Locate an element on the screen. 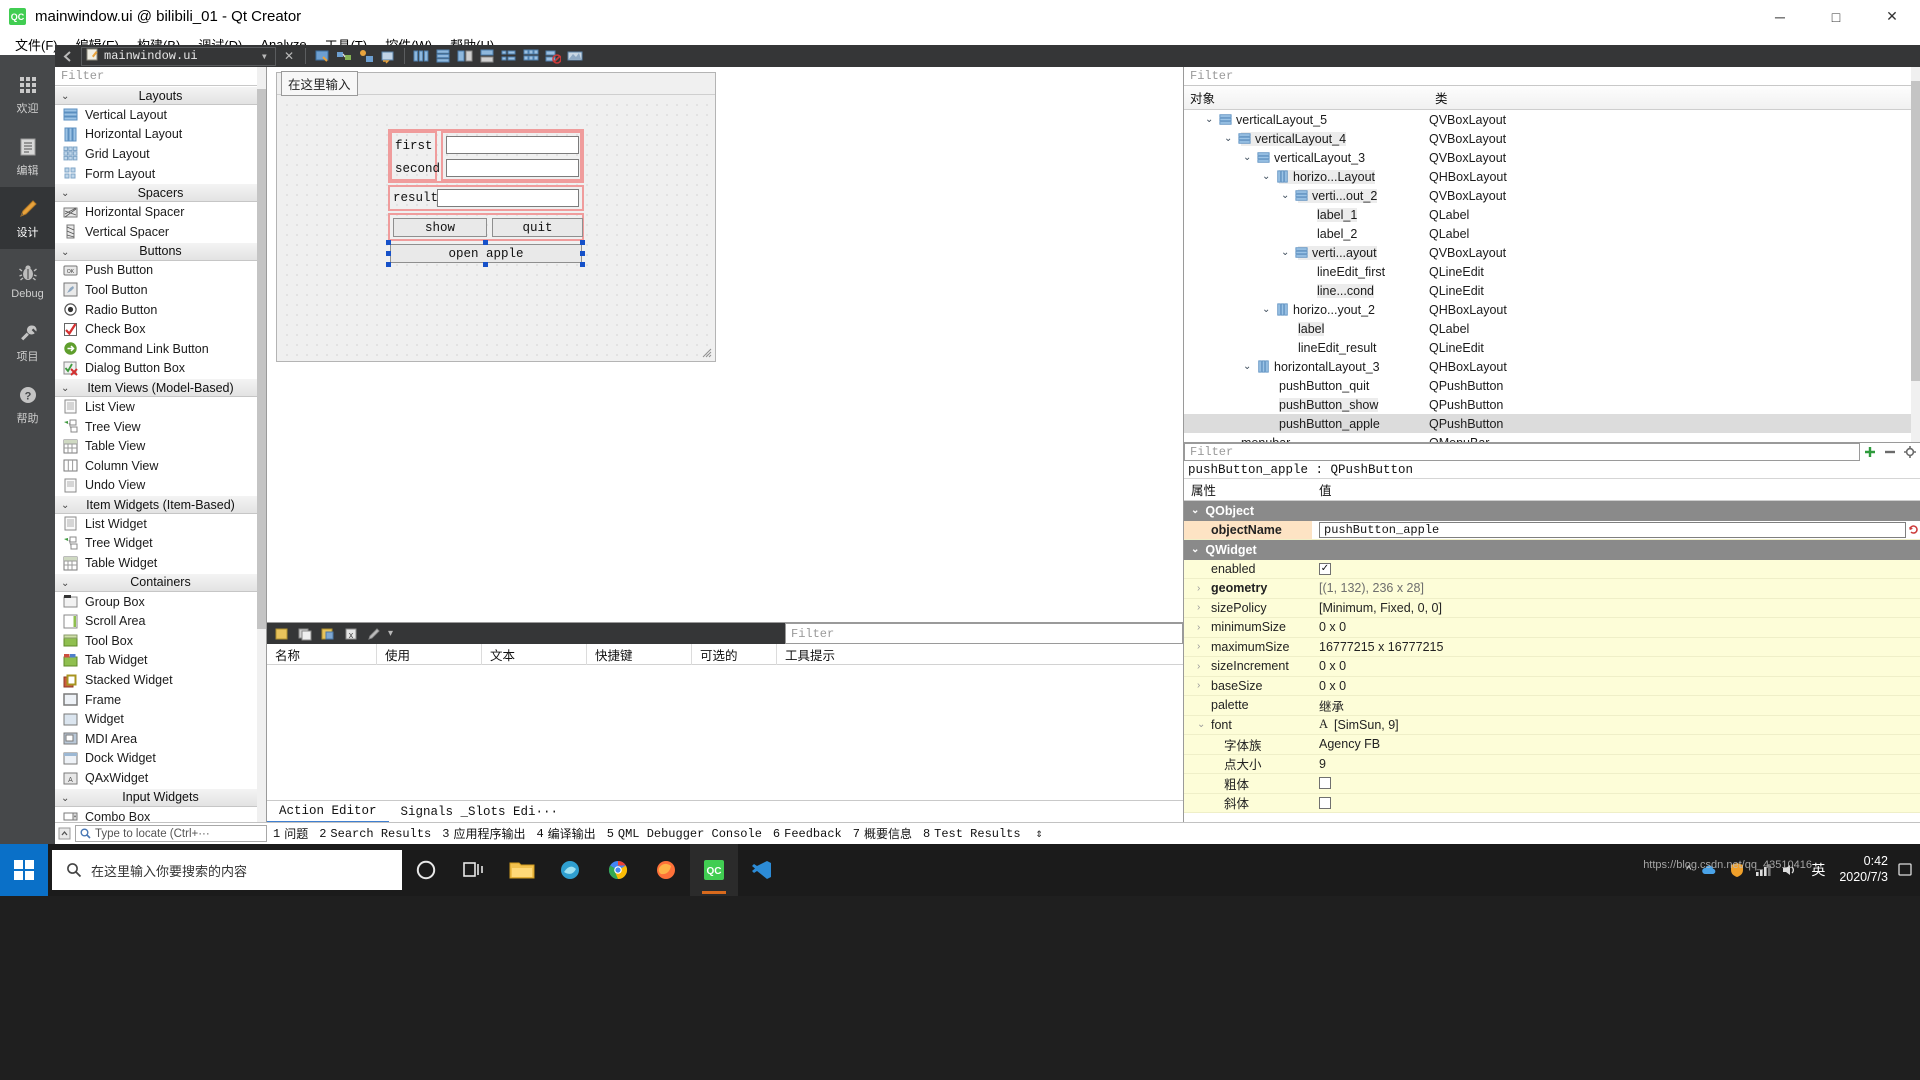 This screenshot has height=1080, width=1920. widget-category-input-widgets: ⌄ Input Widgets is located at coordinates (160, 797).